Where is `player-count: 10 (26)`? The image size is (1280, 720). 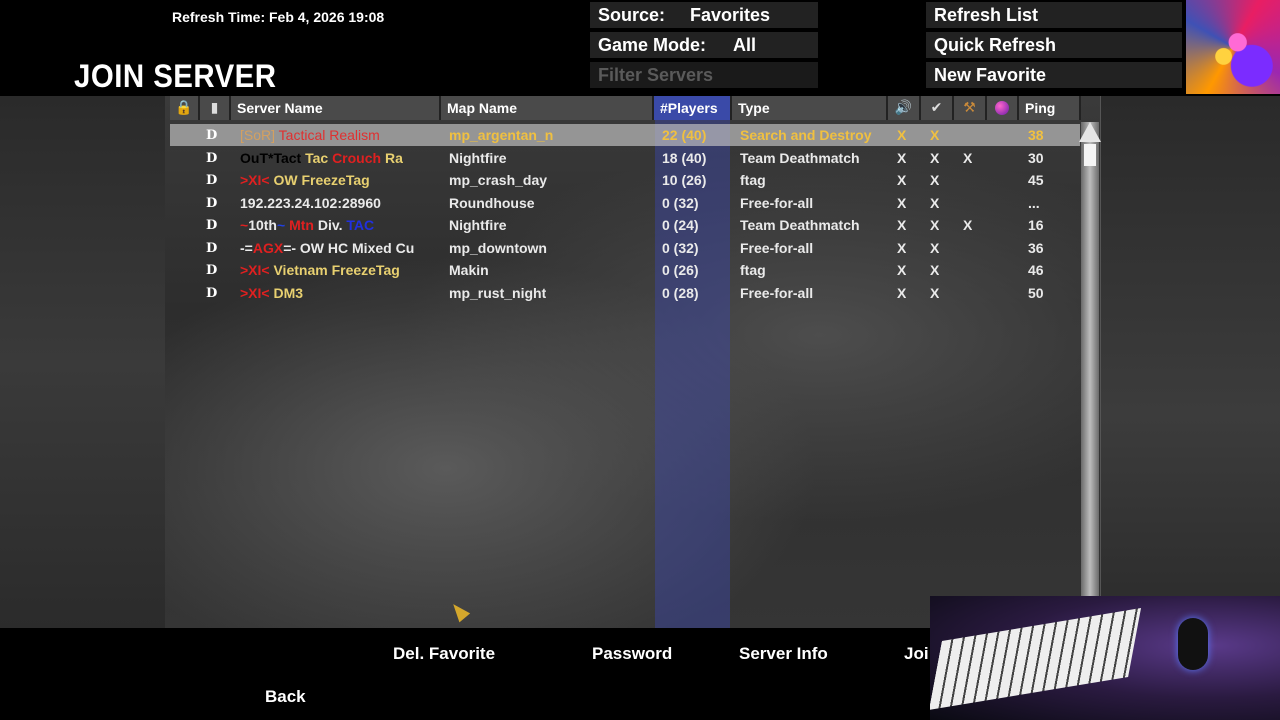 player-count: 10 (26) is located at coordinates (684, 180).